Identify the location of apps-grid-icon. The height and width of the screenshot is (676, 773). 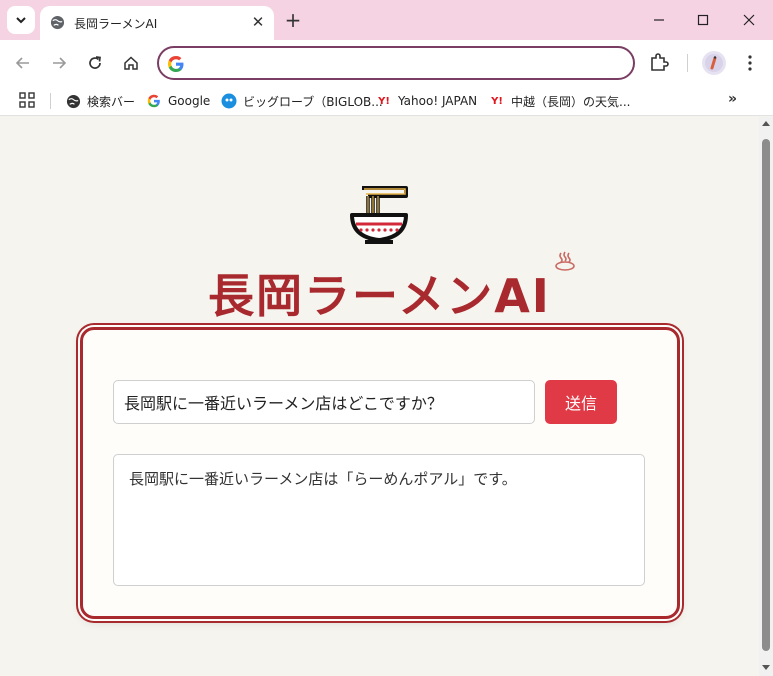
(27, 100).